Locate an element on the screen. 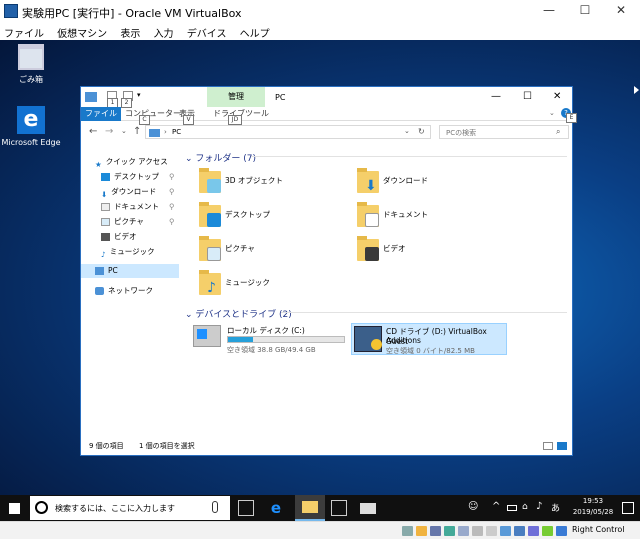  picture-icon is located at coordinates (105, 222).